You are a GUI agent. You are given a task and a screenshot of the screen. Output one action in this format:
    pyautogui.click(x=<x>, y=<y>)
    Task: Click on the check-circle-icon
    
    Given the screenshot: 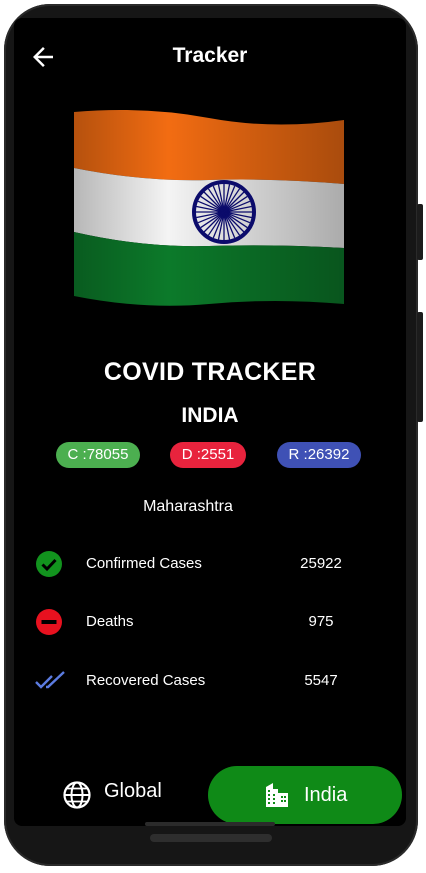 What is the action you would take?
    pyautogui.click(x=49, y=564)
    